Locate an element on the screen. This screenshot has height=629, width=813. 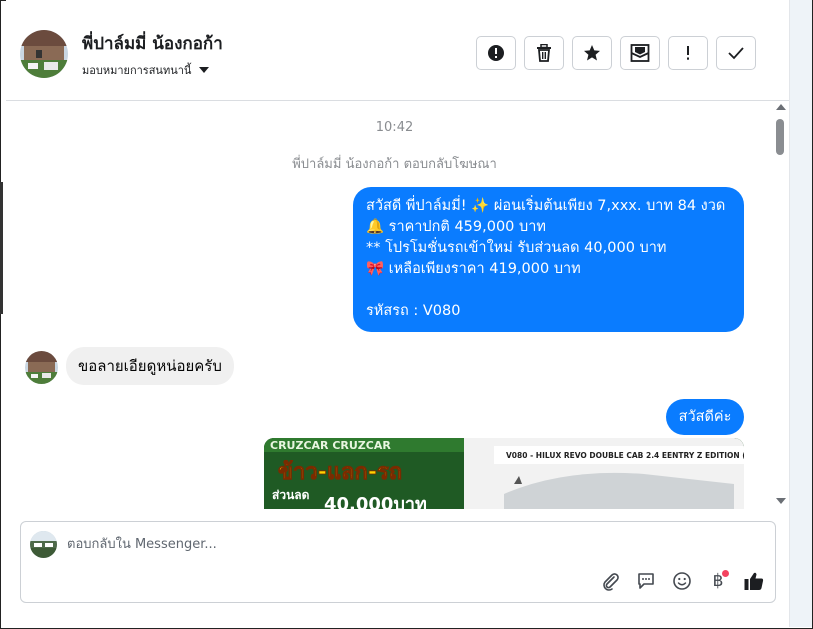
reply-input is located at coordinates (387, 544).